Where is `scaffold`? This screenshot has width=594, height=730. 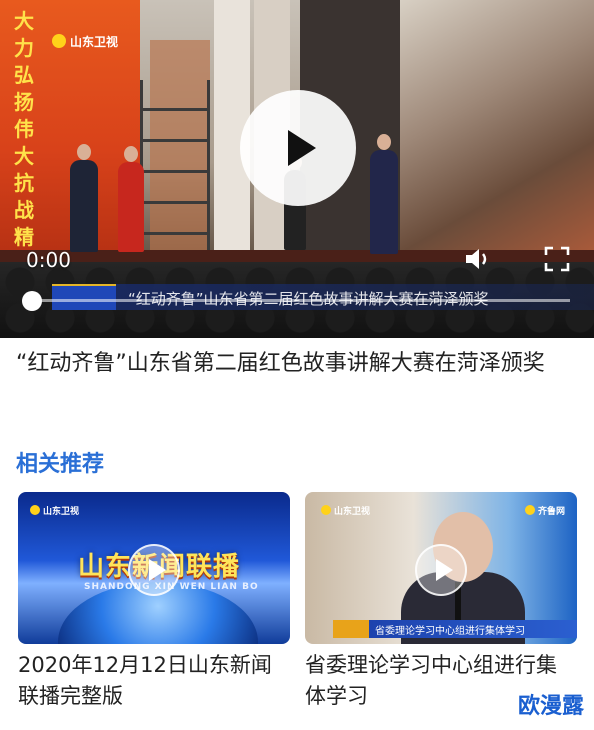
scaffold is located at coordinates (175, 165).